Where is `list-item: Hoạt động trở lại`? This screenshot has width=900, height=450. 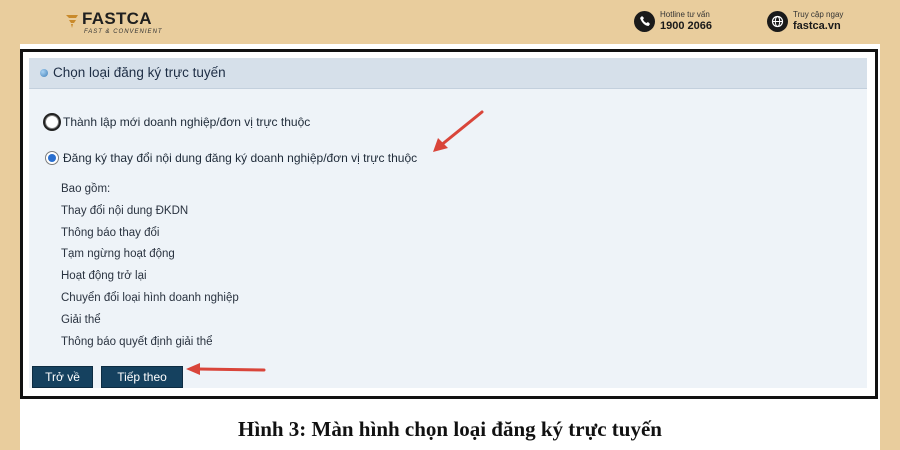
list-item: Hoạt động trở lại is located at coordinates (104, 276).